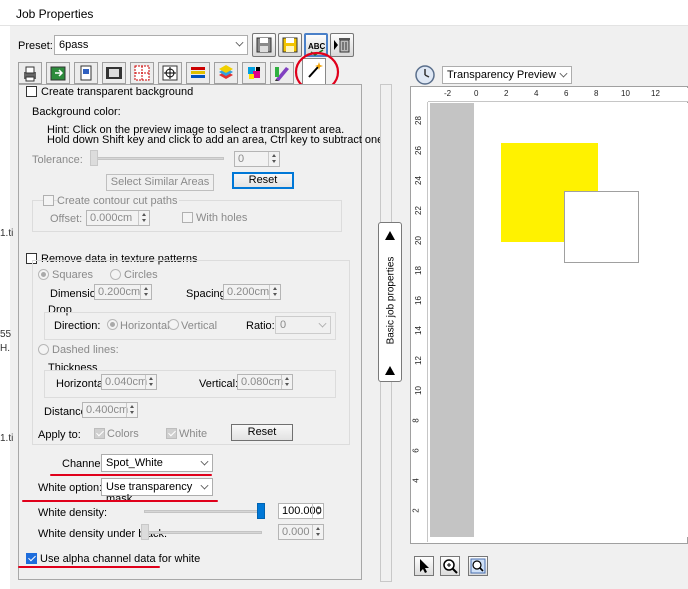 The width and height of the screenshot is (688, 589). I want to click on window-title: Job Properties, so click(55, 14).